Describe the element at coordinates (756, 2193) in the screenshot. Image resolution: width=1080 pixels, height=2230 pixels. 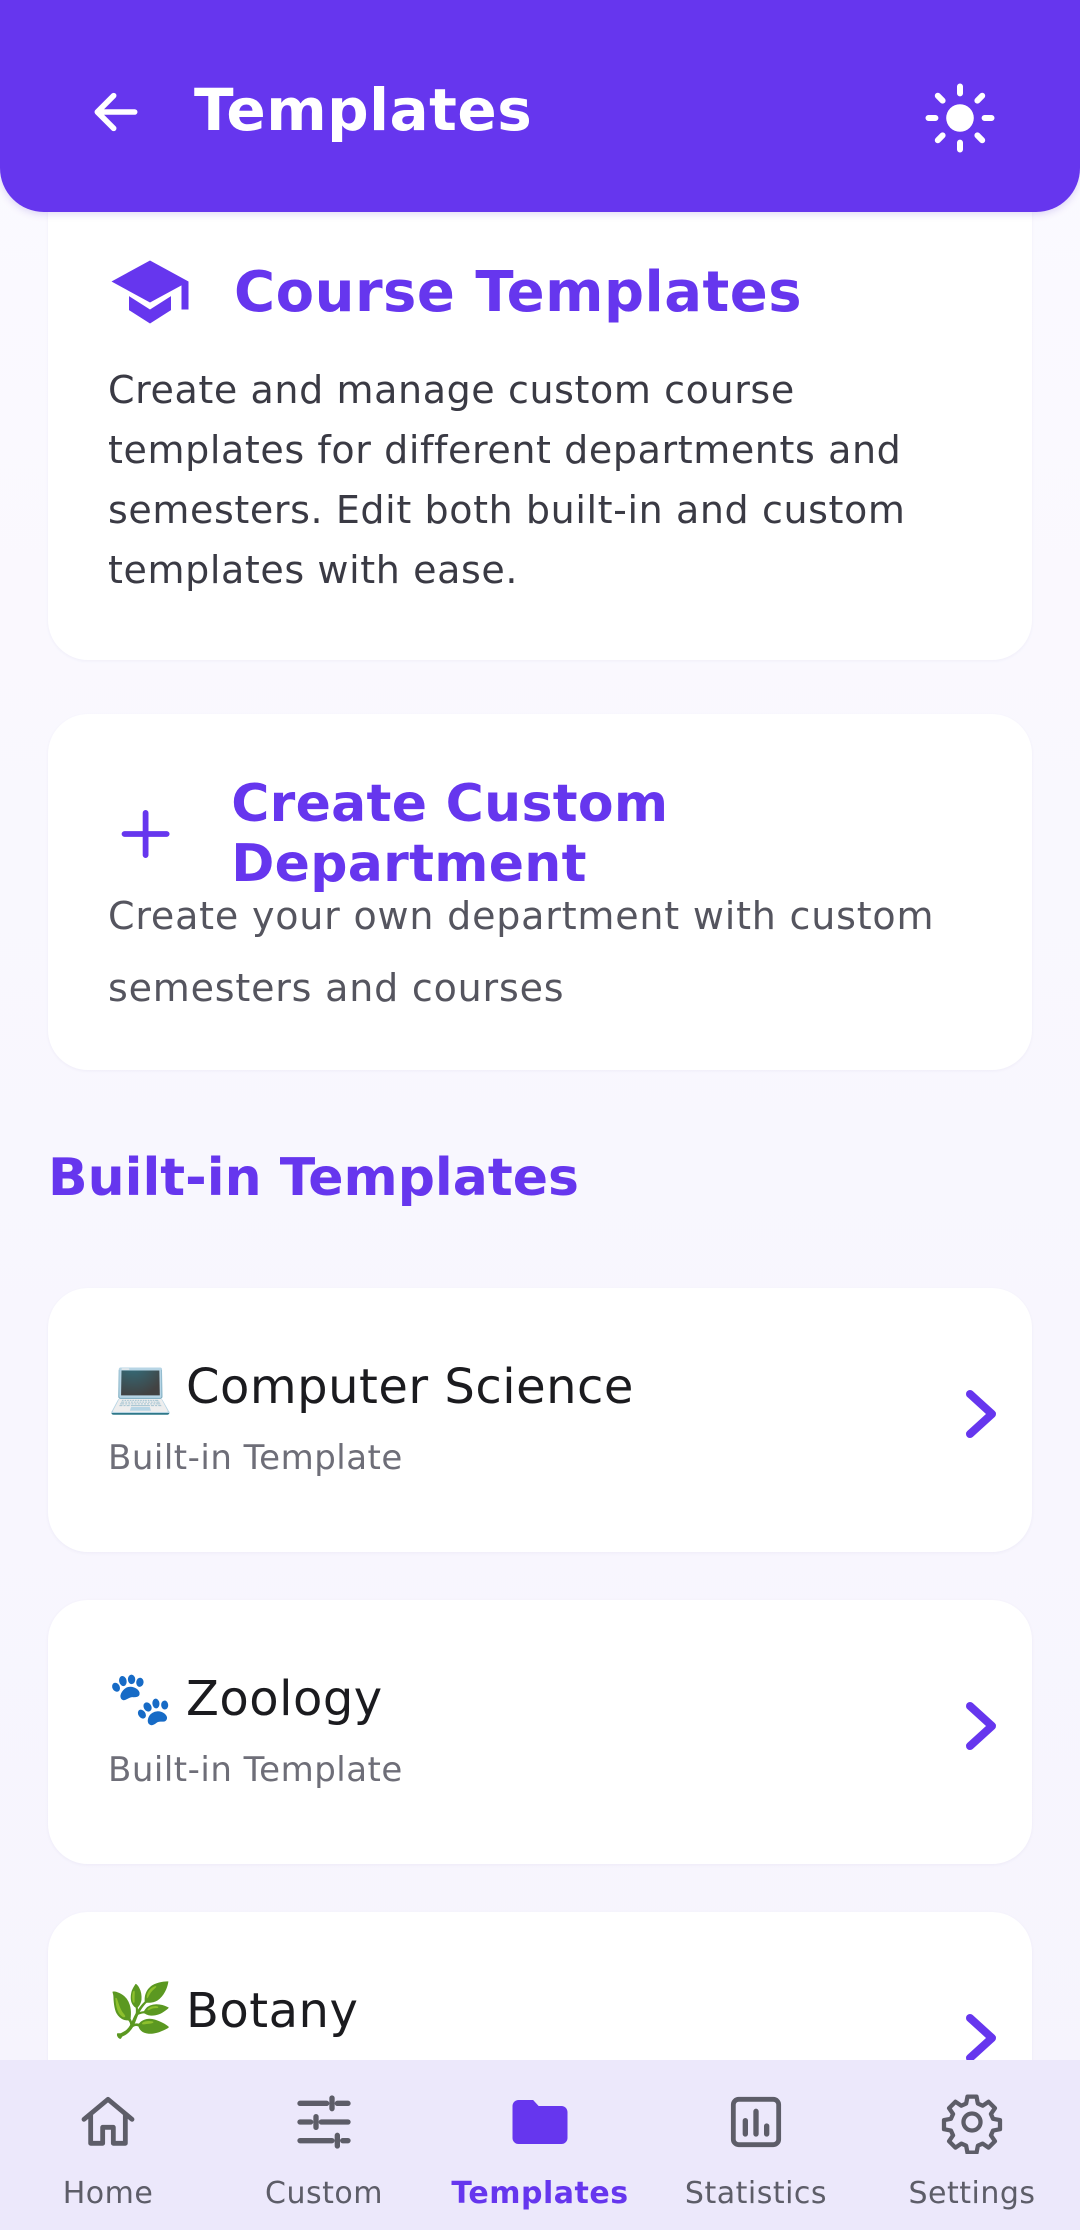
I see `nav-label: Statistics` at that location.